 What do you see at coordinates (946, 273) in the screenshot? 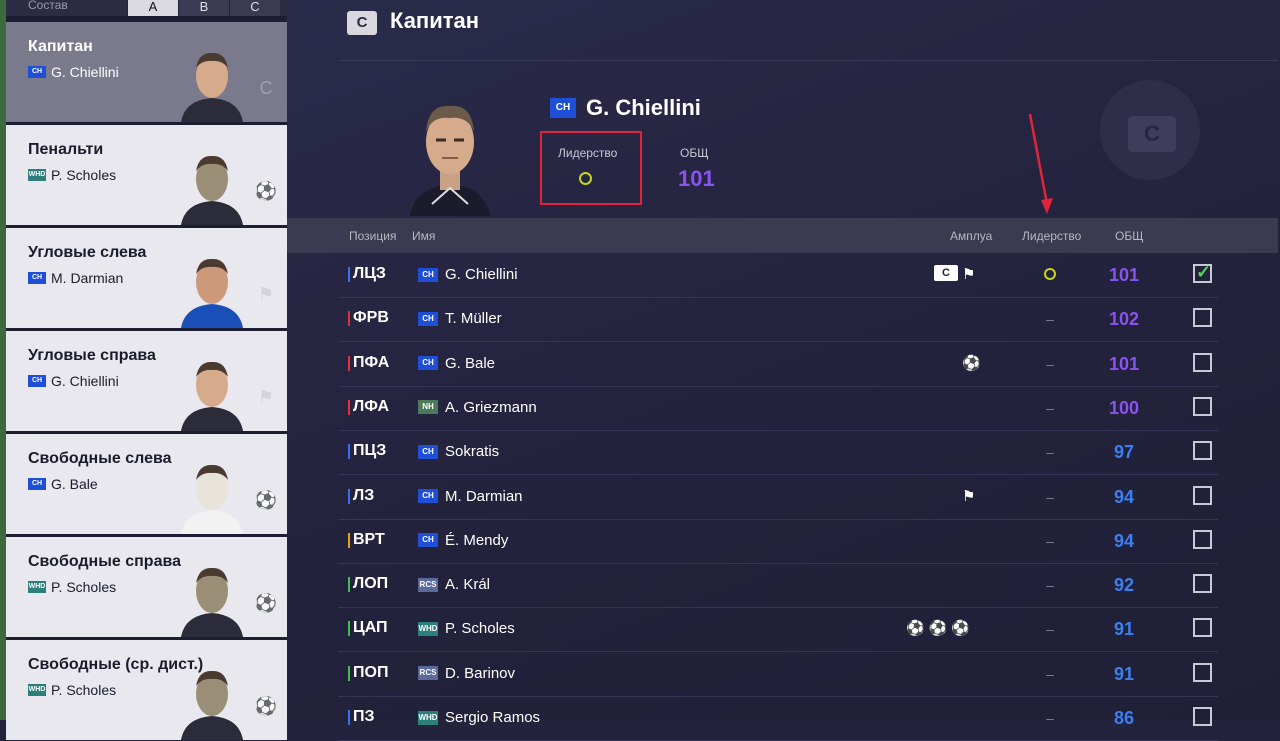
I see `role-icon: C` at bounding box center [946, 273].